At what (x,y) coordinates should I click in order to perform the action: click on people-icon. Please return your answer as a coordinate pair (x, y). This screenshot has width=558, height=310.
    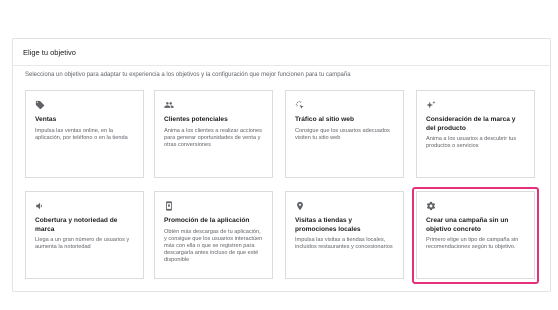
    Looking at the image, I should click on (169, 105).